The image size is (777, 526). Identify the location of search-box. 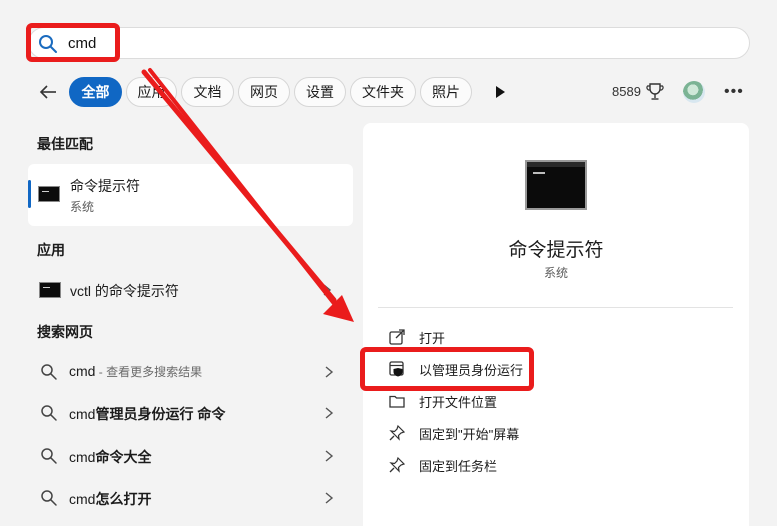
(389, 43).